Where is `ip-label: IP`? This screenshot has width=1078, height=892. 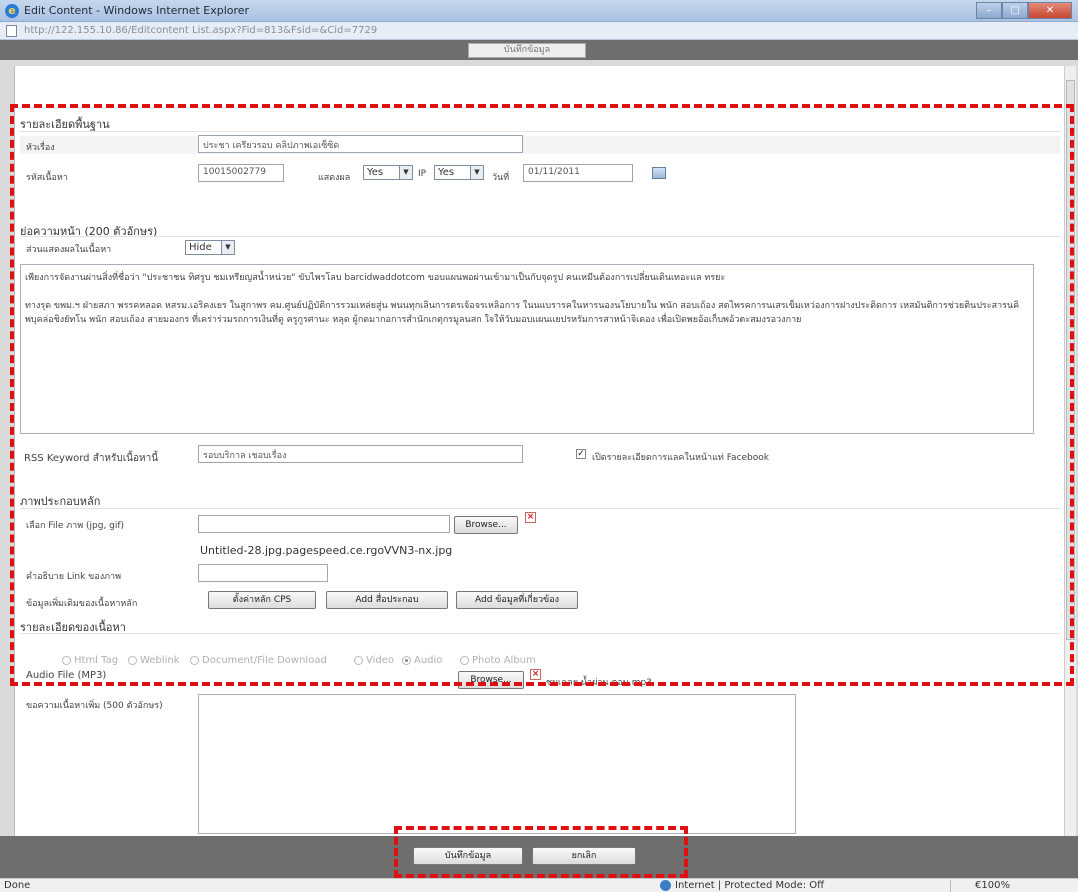
ip-label: IP is located at coordinates (422, 174).